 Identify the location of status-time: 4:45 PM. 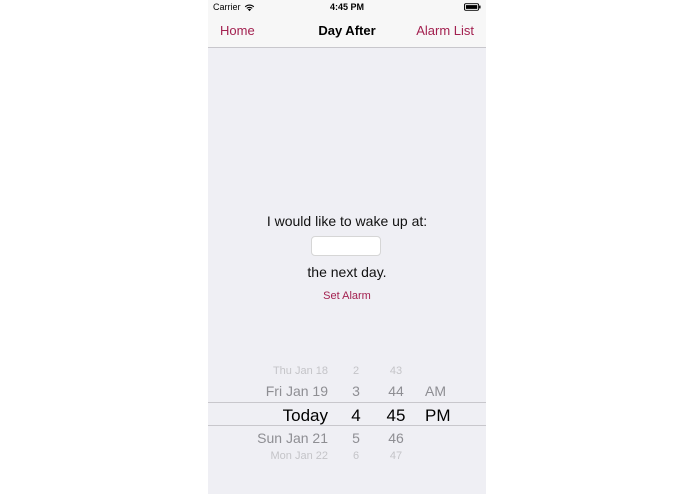
(346, 7).